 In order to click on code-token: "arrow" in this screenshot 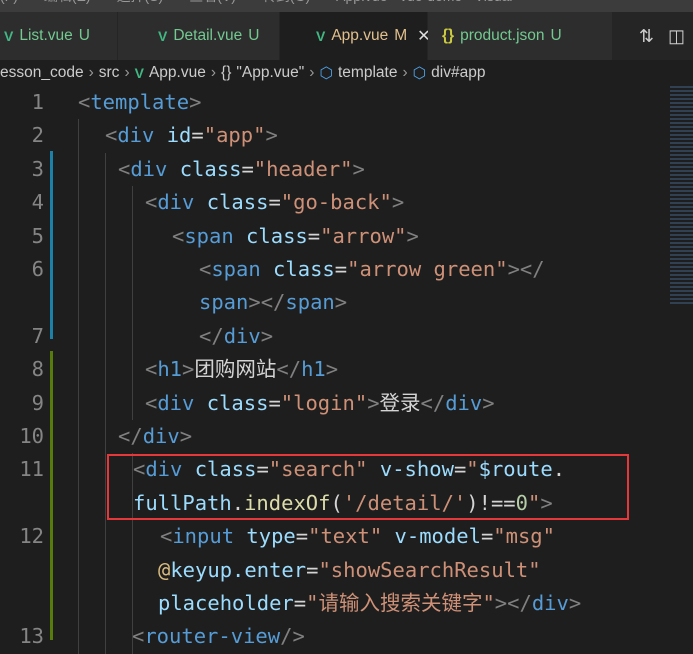, I will do `click(363, 235)`.